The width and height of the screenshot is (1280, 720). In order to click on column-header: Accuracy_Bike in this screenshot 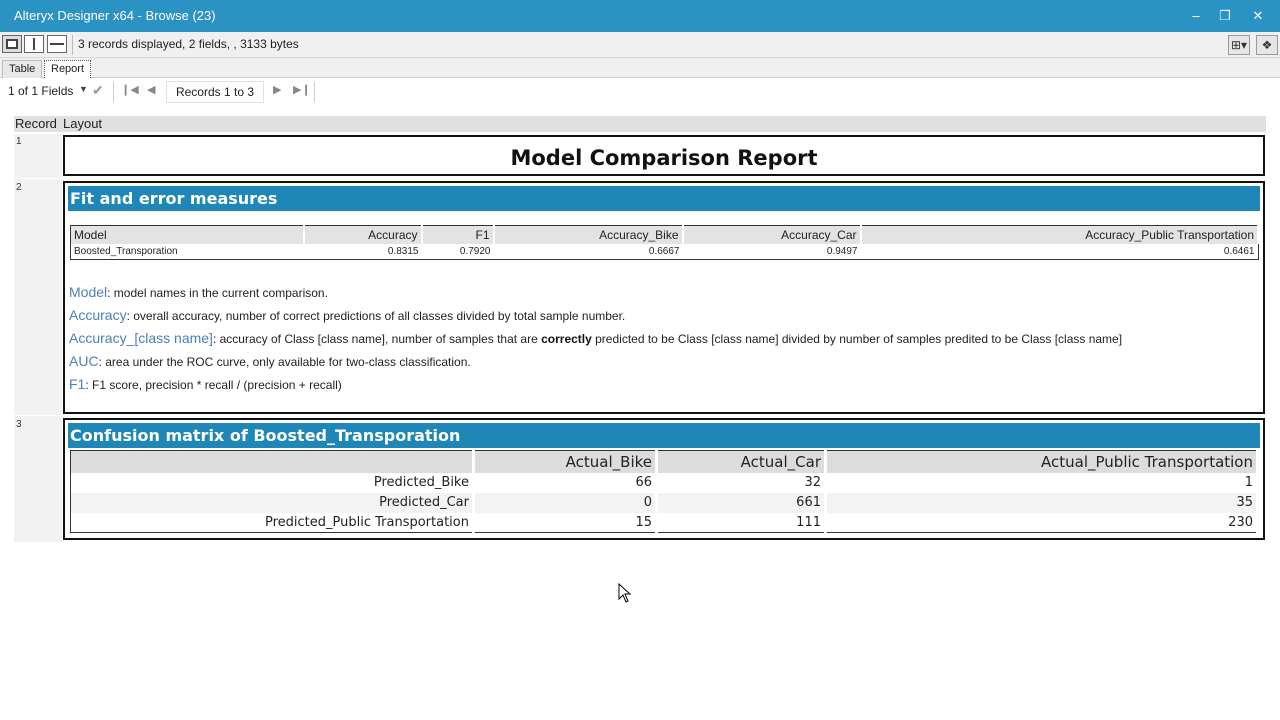, I will do `click(588, 234)`.